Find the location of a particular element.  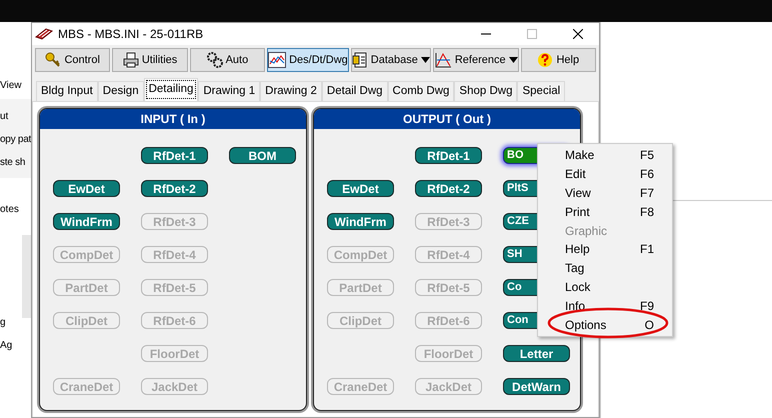

list-text: g is located at coordinates (3, 323).